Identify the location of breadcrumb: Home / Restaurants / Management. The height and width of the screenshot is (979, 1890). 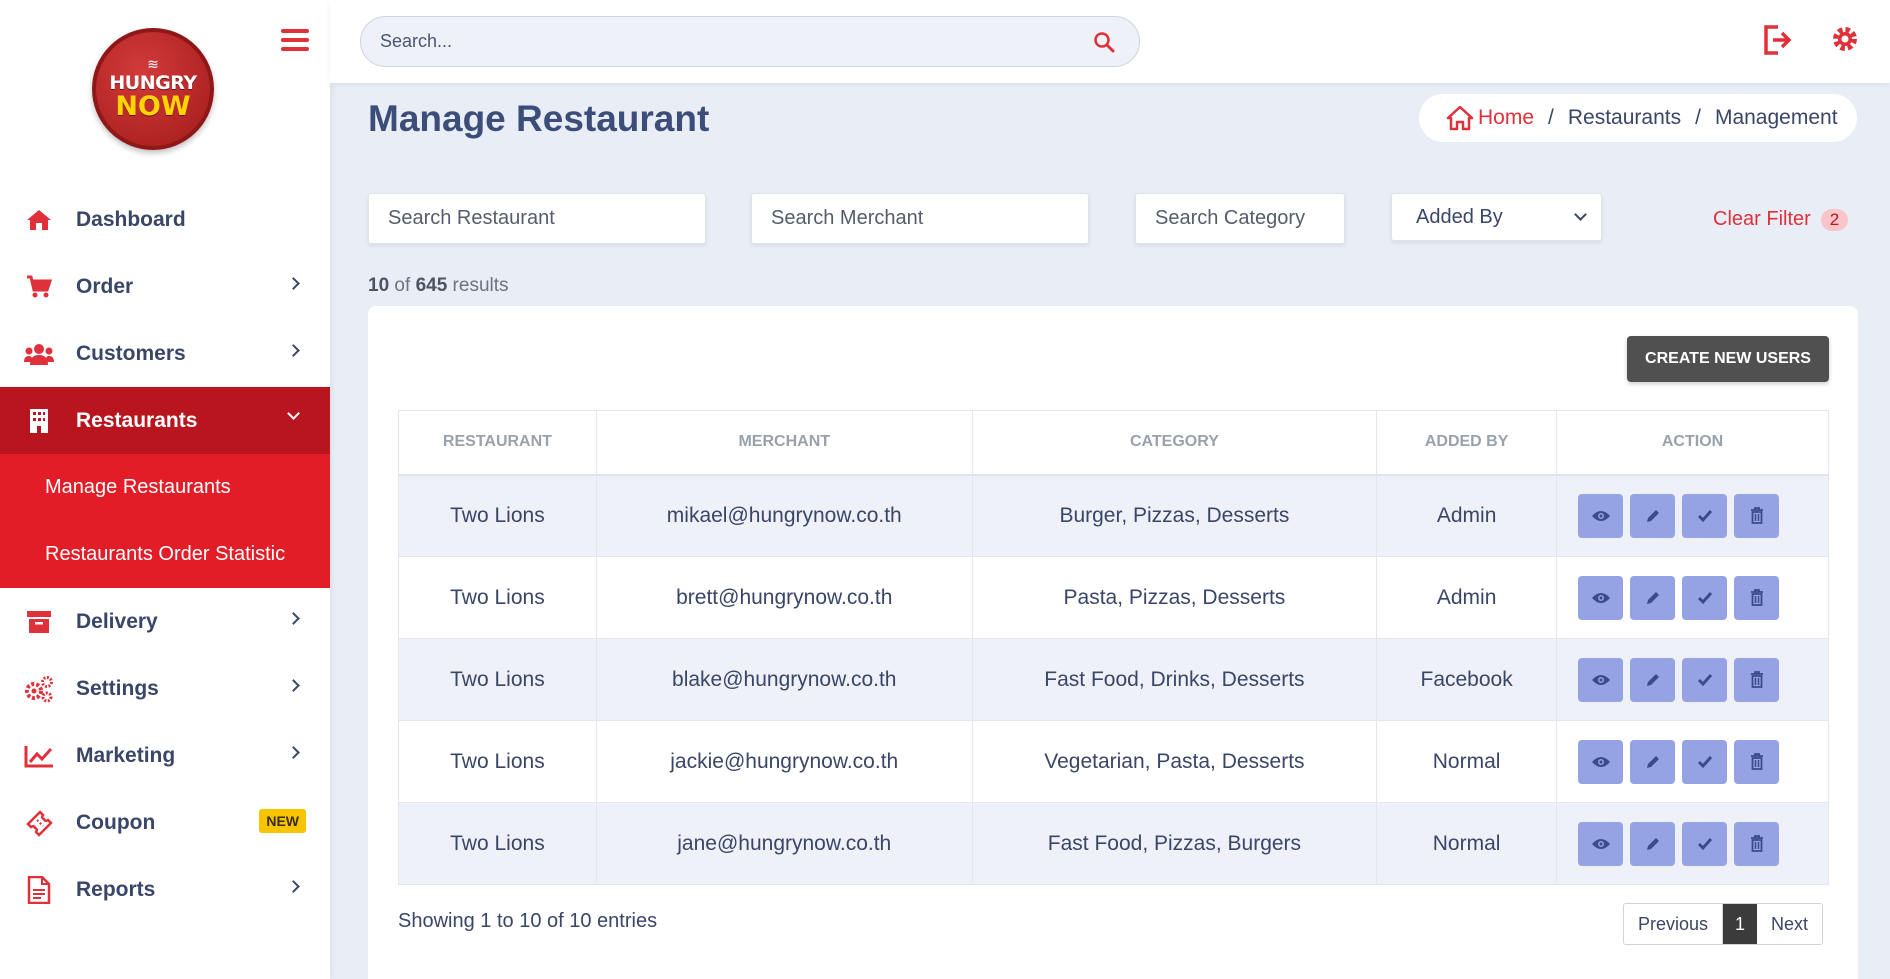
(1638, 118).